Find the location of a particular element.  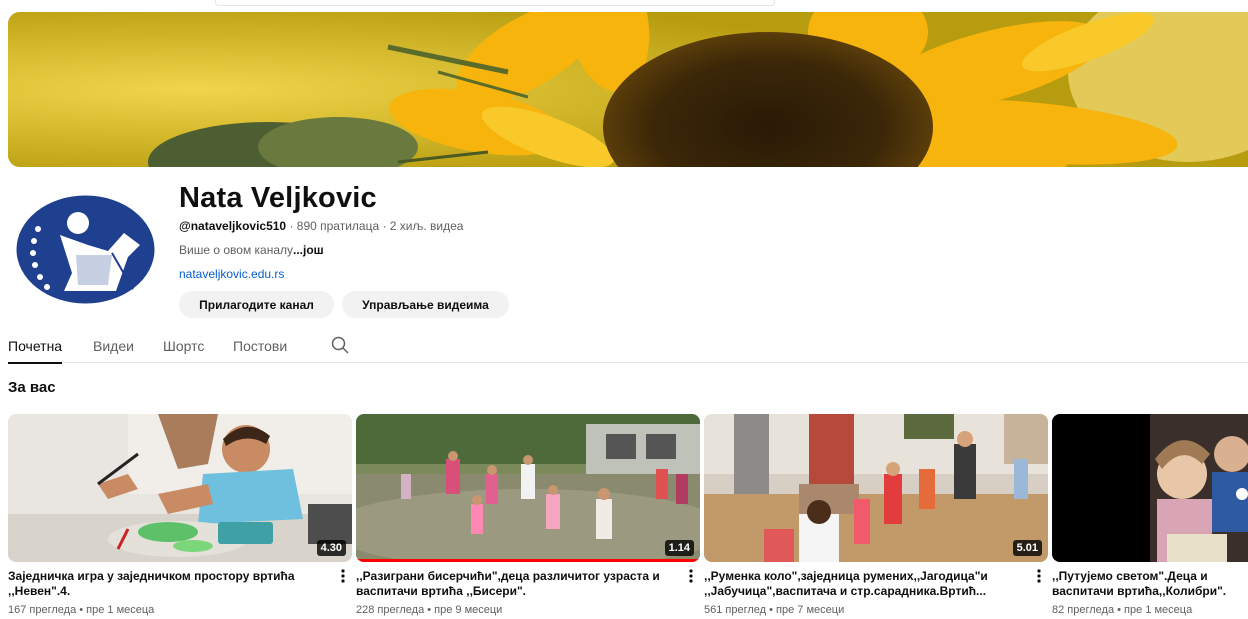

channel-tabs: Почетна Видеи Шортс Постови is located at coordinates (628, 347).